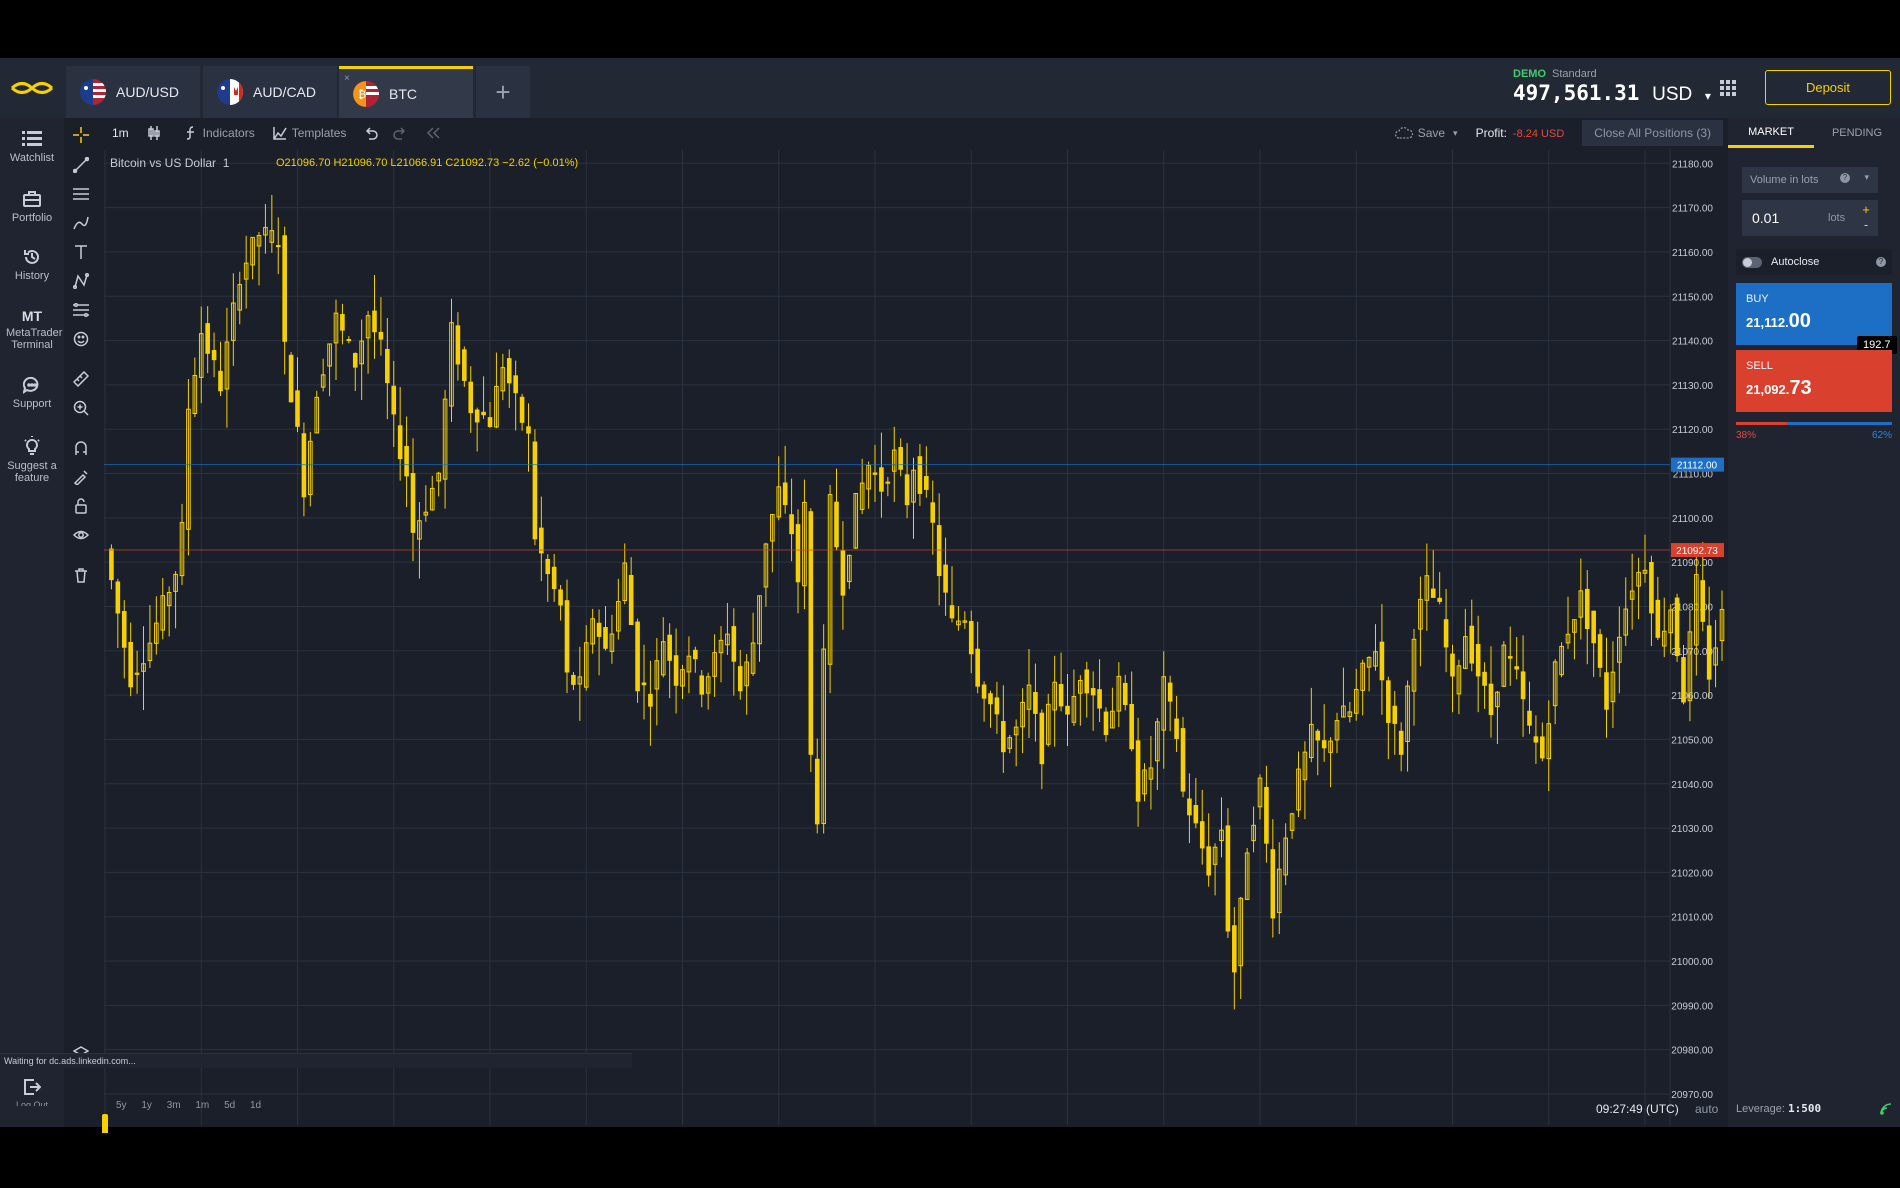 The image size is (1900, 1188). Describe the element at coordinates (309, 133) in the screenshot. I see `templates-button: Templates` at that location.